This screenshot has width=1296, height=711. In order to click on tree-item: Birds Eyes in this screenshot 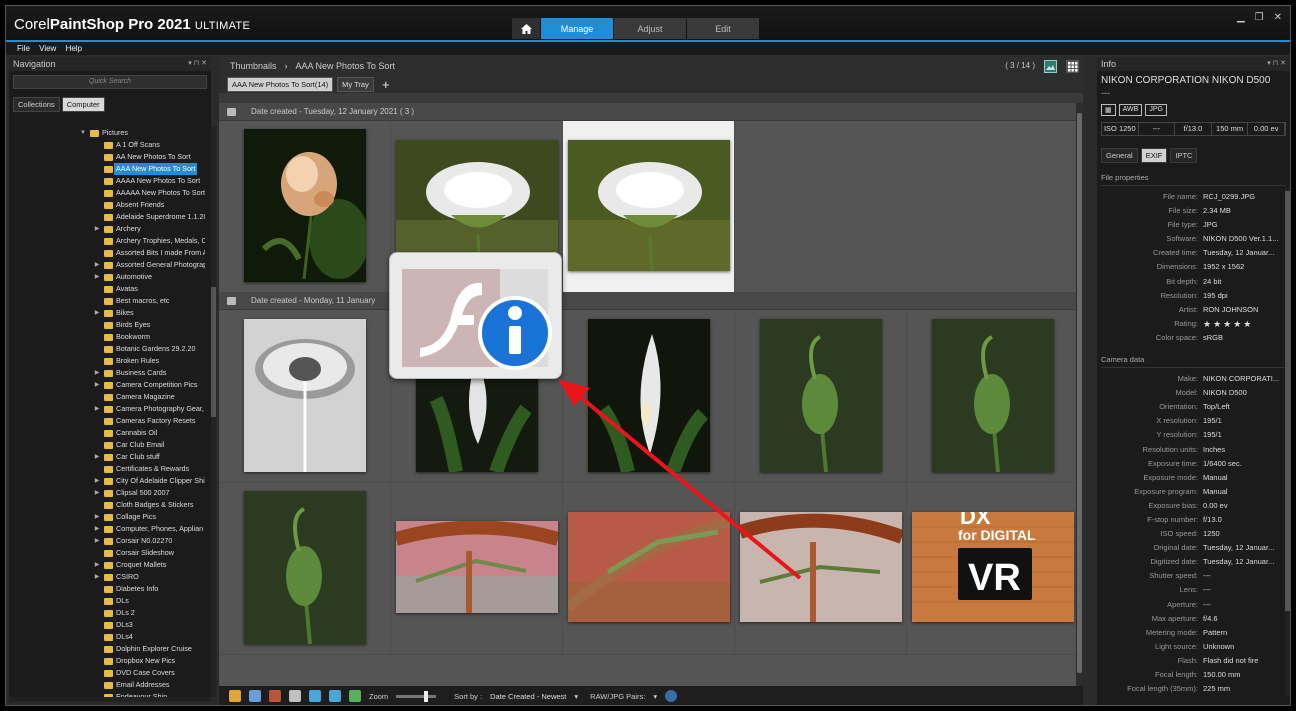, I will do `click(107, 325)`.